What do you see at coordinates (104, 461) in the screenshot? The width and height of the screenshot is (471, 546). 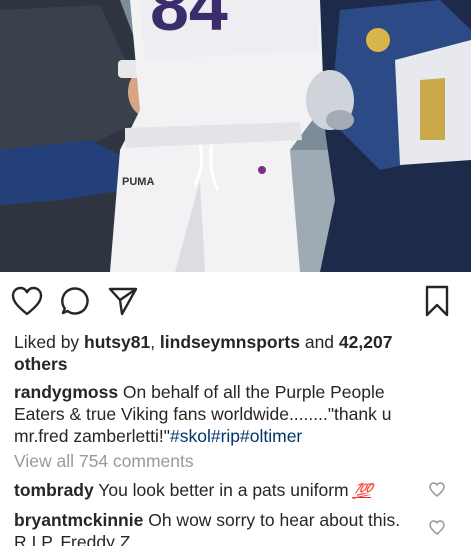 I see `view-all-comments-link: View all 754 comments` at bounding box center [104, 461].